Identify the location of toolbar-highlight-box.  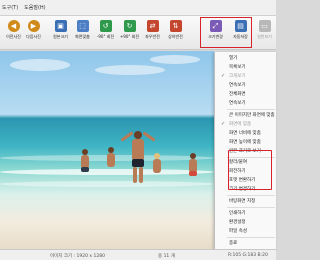
(226, 32).